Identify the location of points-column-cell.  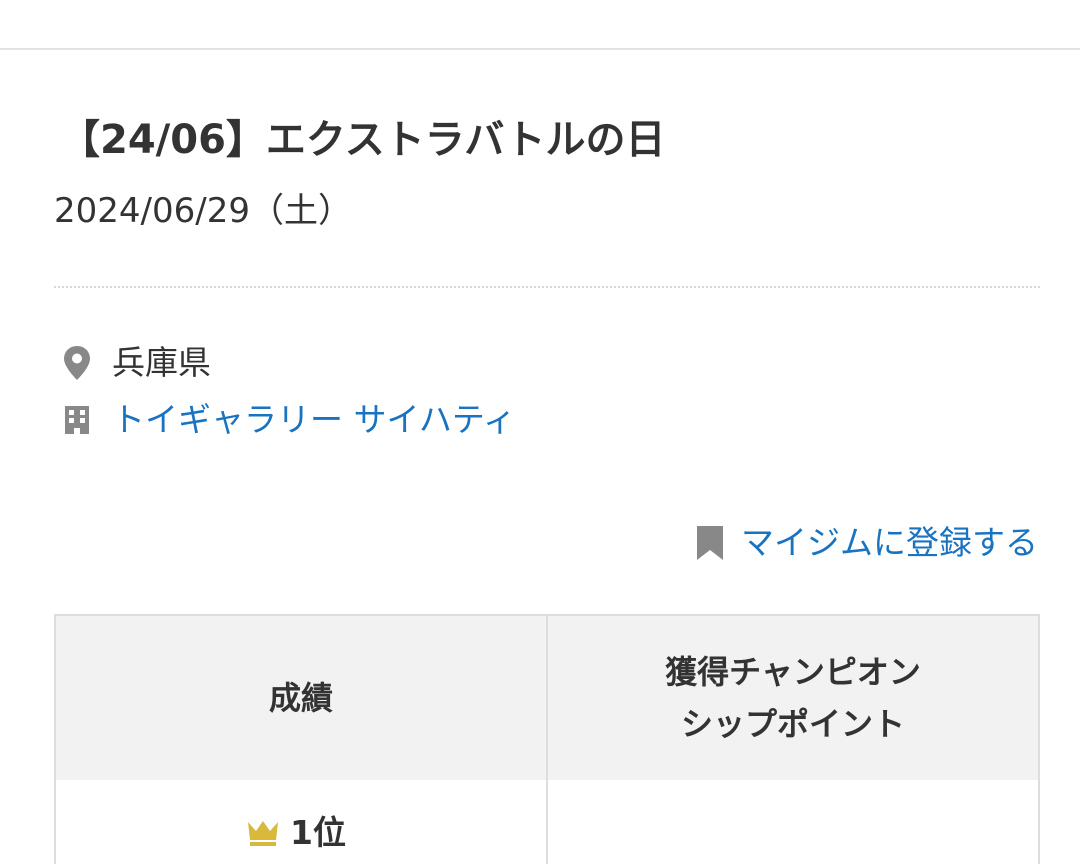
(792, 822).